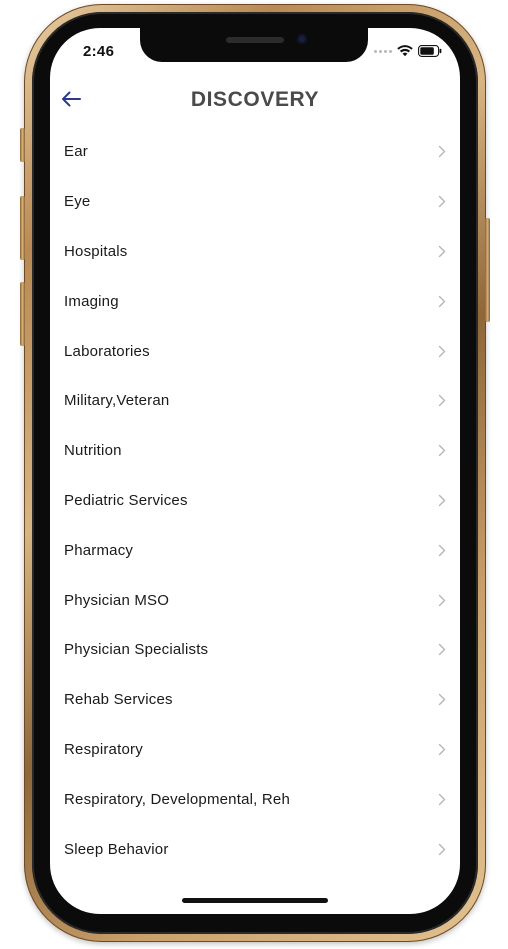 This screenshot has height=949, width=508. What do you see at coordinates (383, 51) in the screenshot?
I see `cellular-signal-icon` at bounding box center [383, 51].